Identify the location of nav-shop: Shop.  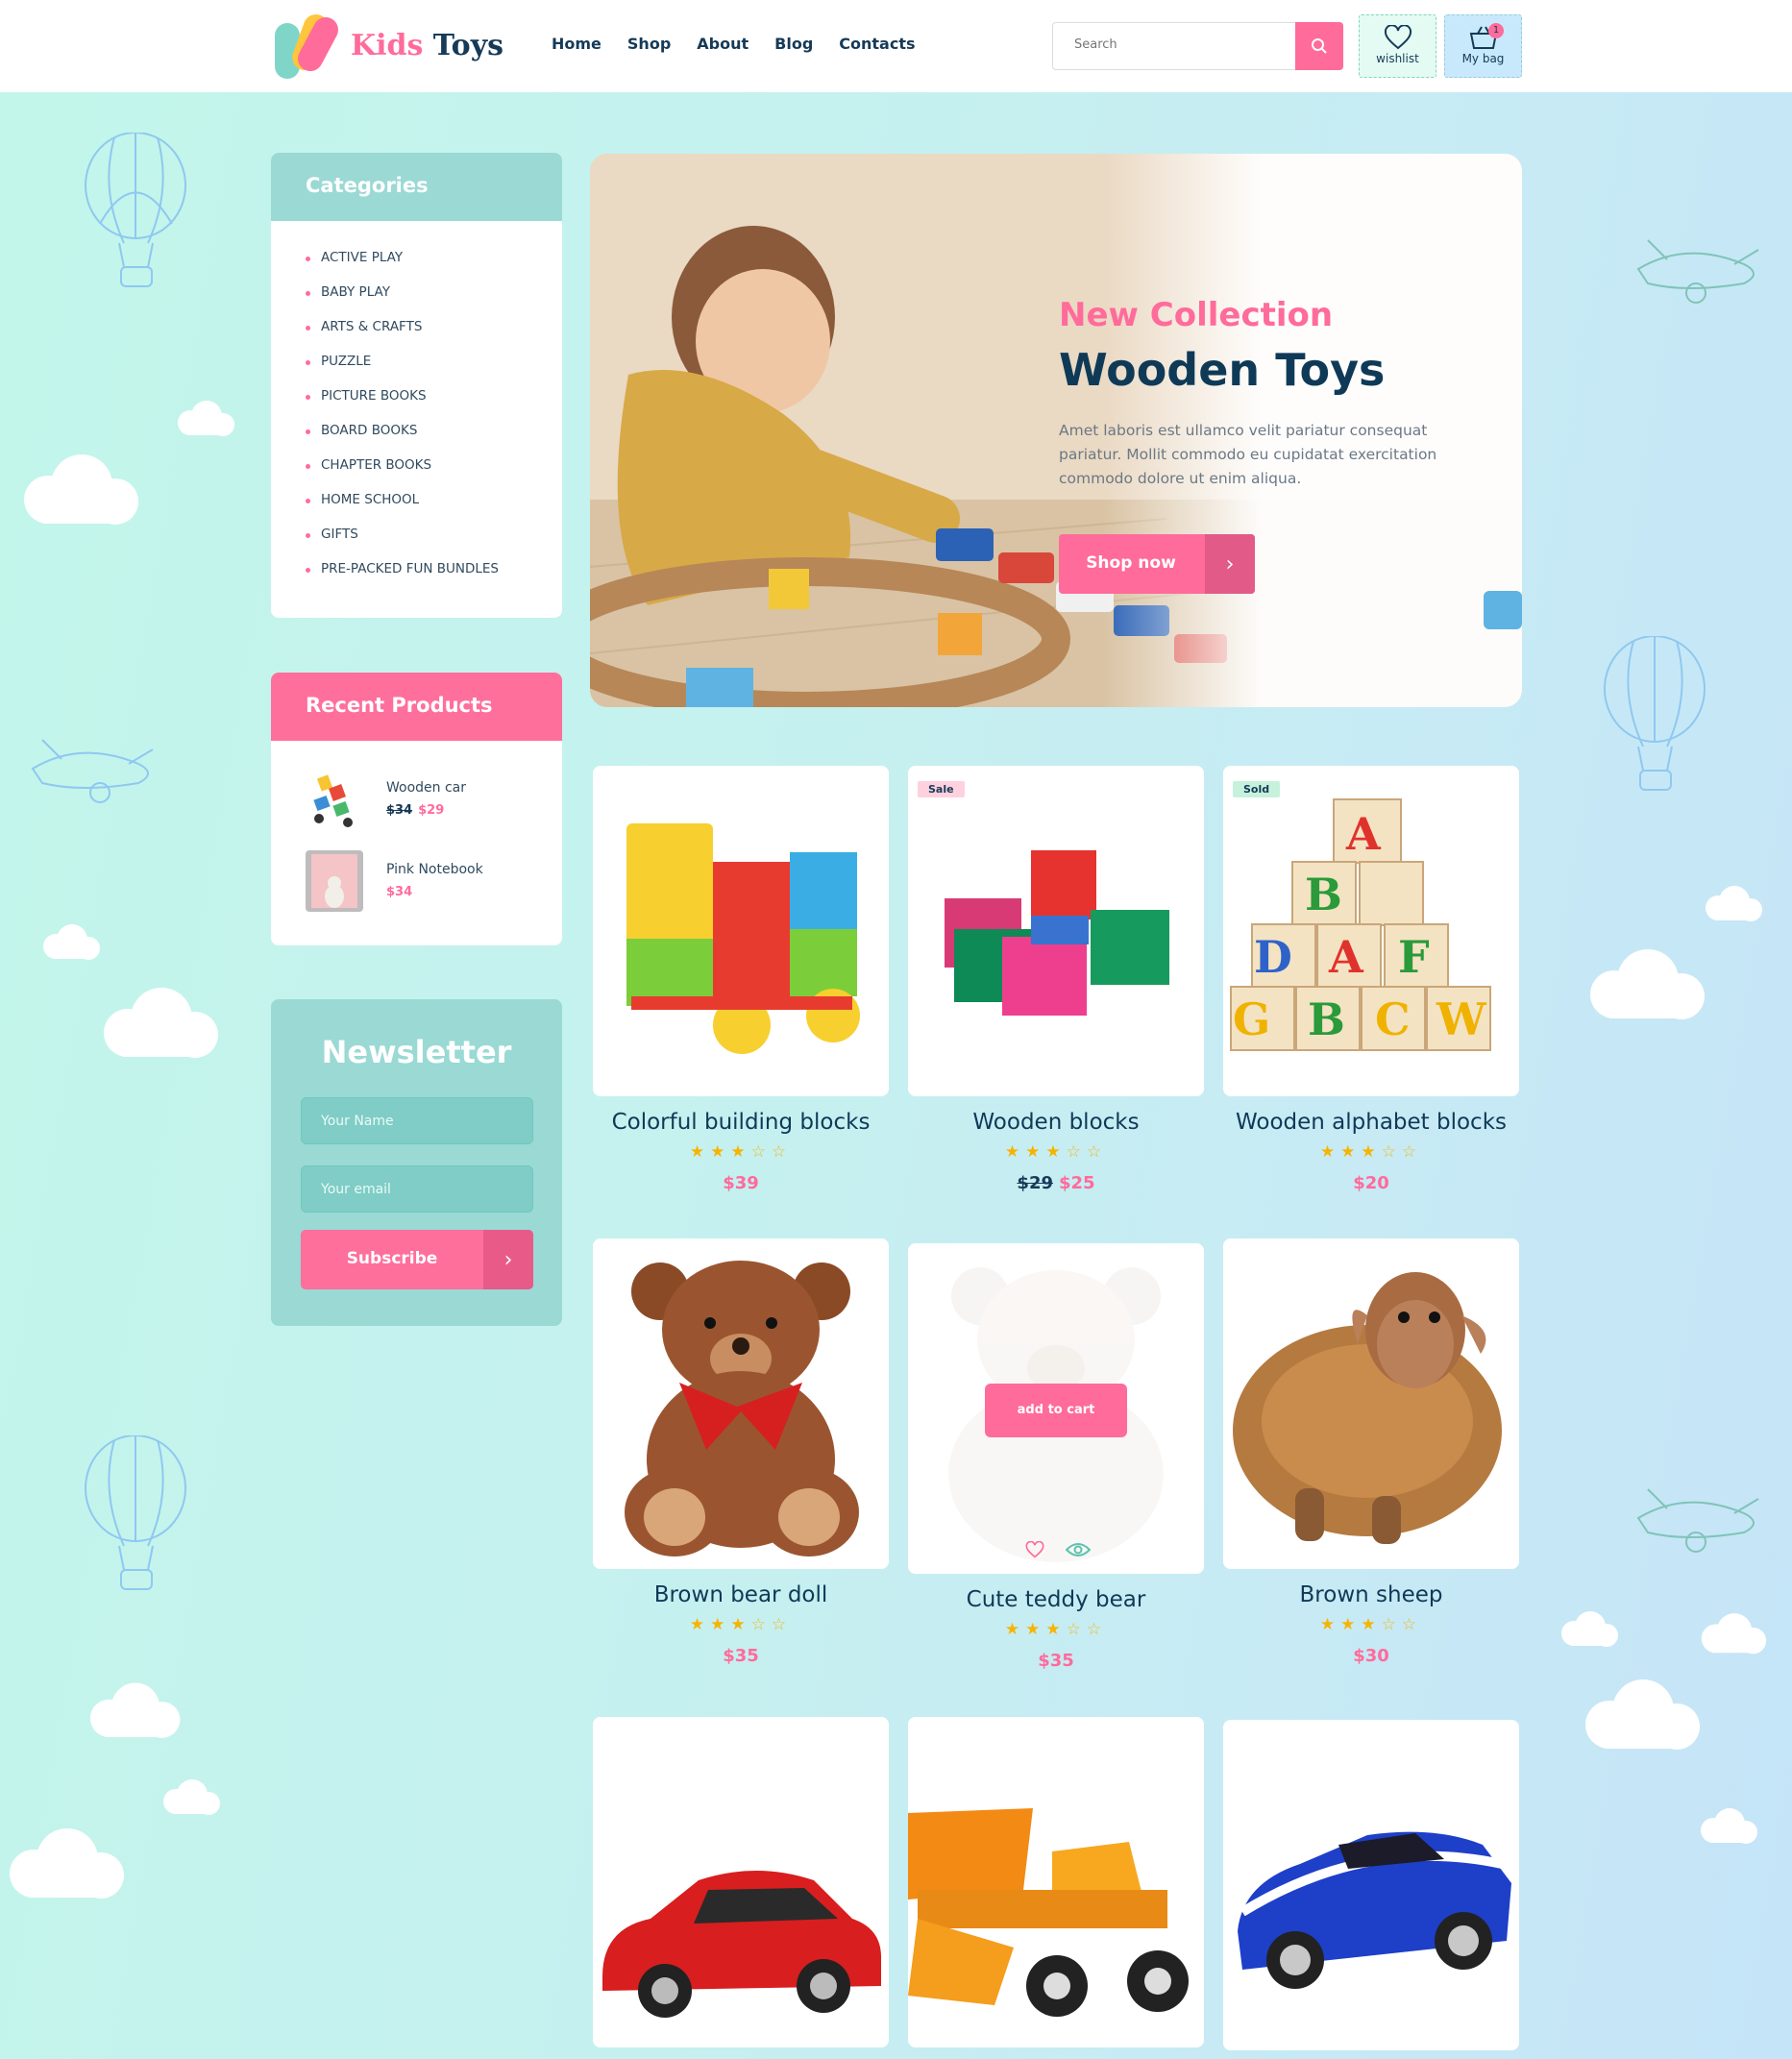
(649, 44).